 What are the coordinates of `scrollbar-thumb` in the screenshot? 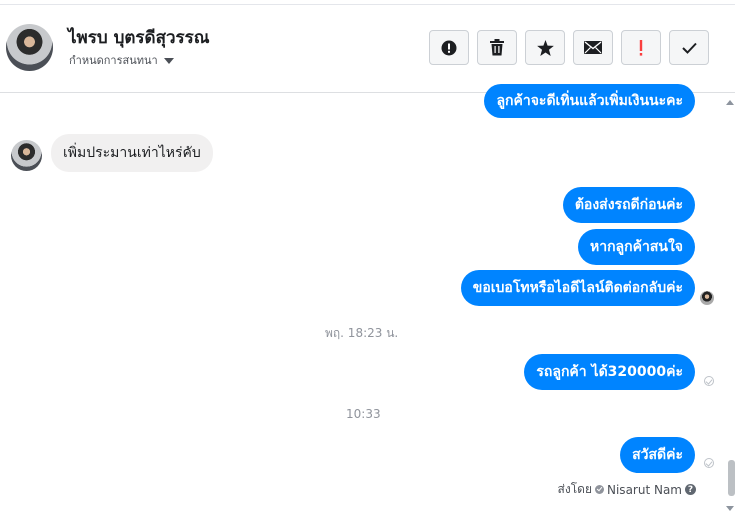 It's located at (731, 478).